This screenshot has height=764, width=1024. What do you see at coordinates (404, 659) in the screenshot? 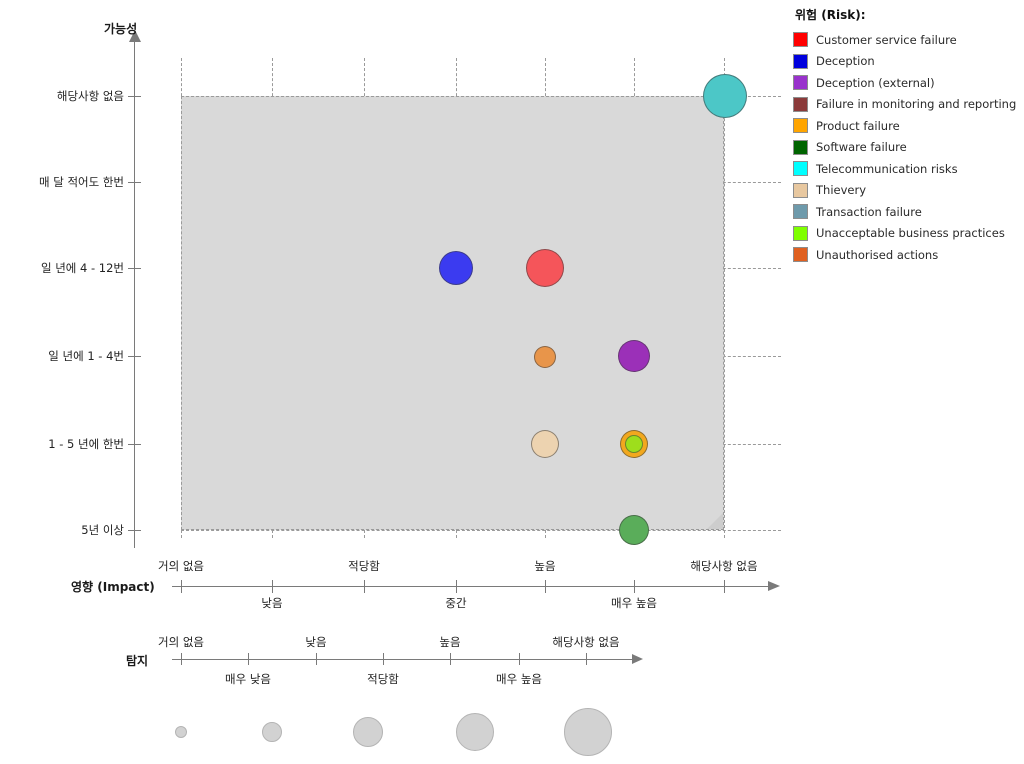
I see `detection-axis-line` at bounding box center [404, 659].